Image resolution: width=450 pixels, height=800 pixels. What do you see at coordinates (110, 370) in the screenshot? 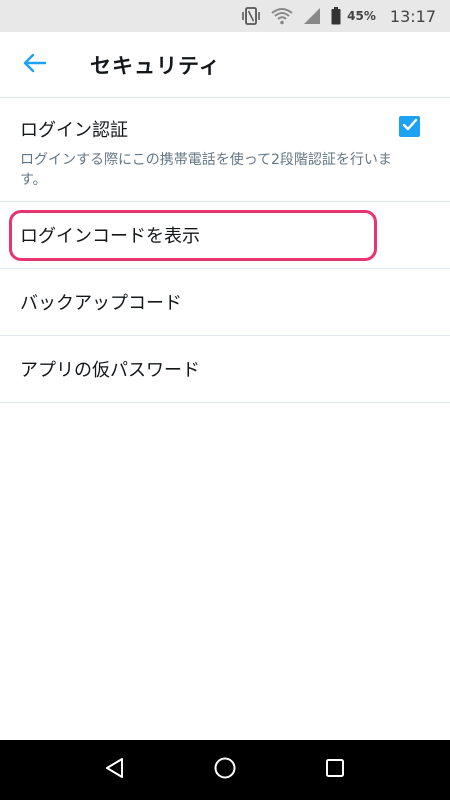
I see `list-item-label: アプリの仮パスワード` at bounding box center [110, 370].